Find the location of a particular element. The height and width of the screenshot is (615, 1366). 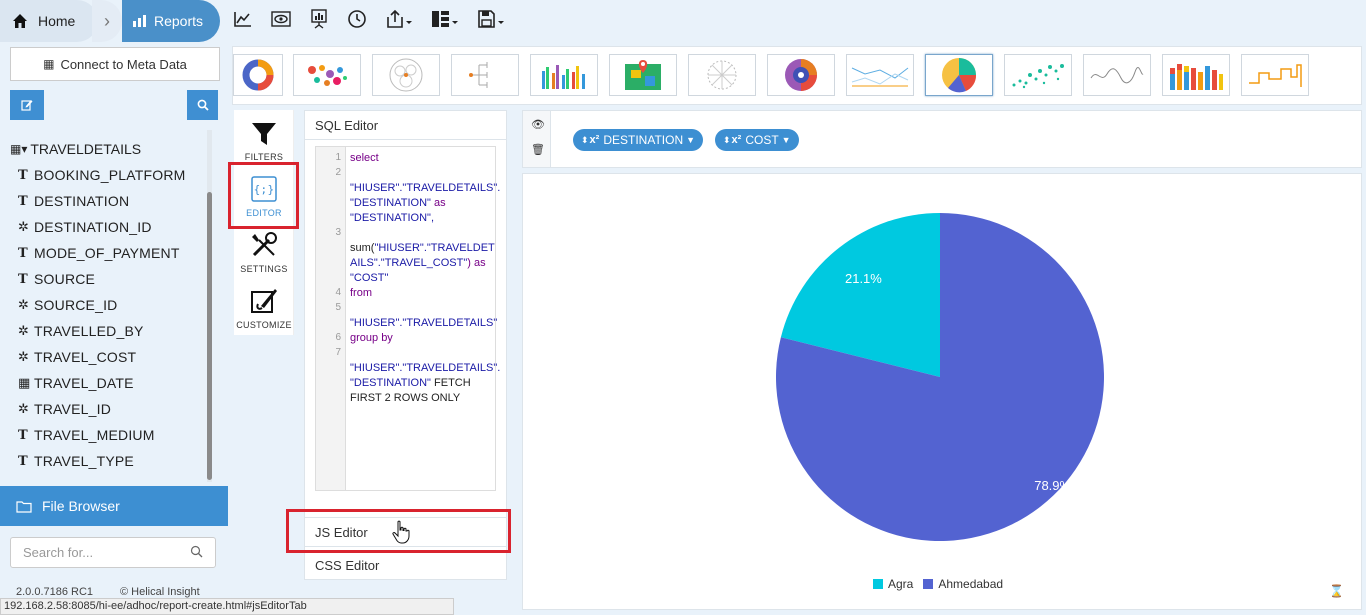

field-item: ✲ TRAVEL_ID is located at coordinates (107, 409).